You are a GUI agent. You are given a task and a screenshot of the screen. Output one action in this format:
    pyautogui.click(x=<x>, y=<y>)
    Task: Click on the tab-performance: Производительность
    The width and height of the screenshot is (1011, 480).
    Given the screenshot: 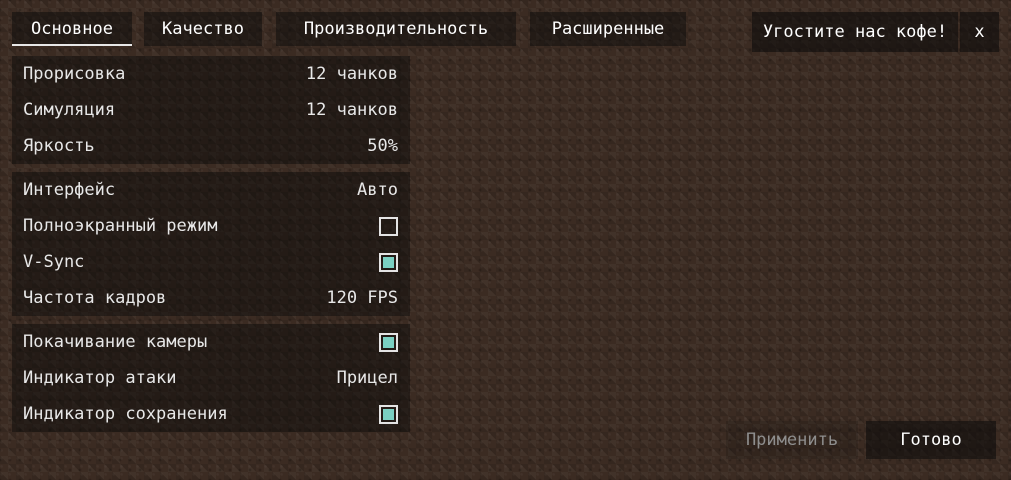 What is the action you would take?
    pyautogui.click(x=396, y=29)
    